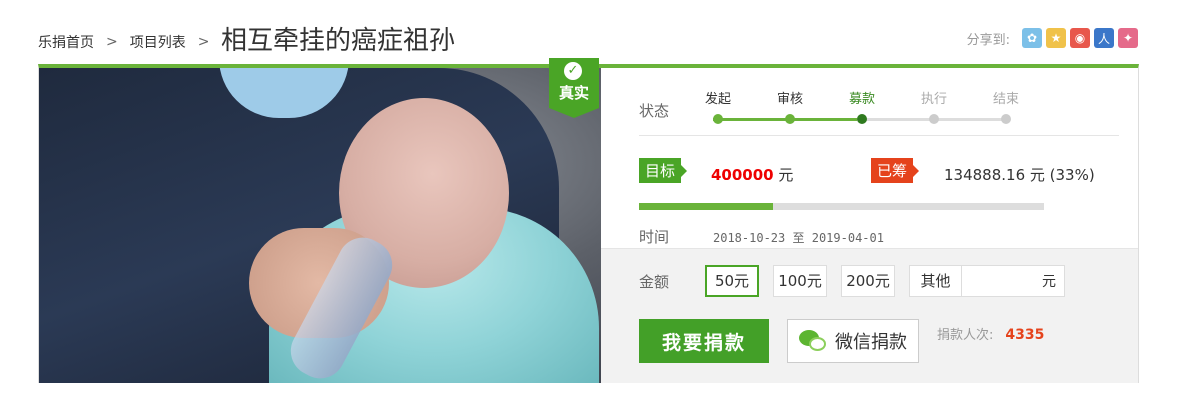 The image size is (1200, 411). Describe the element at coordinates (573, 93) in the screenshot. I see `verified-badge-label: 真实` at that location.